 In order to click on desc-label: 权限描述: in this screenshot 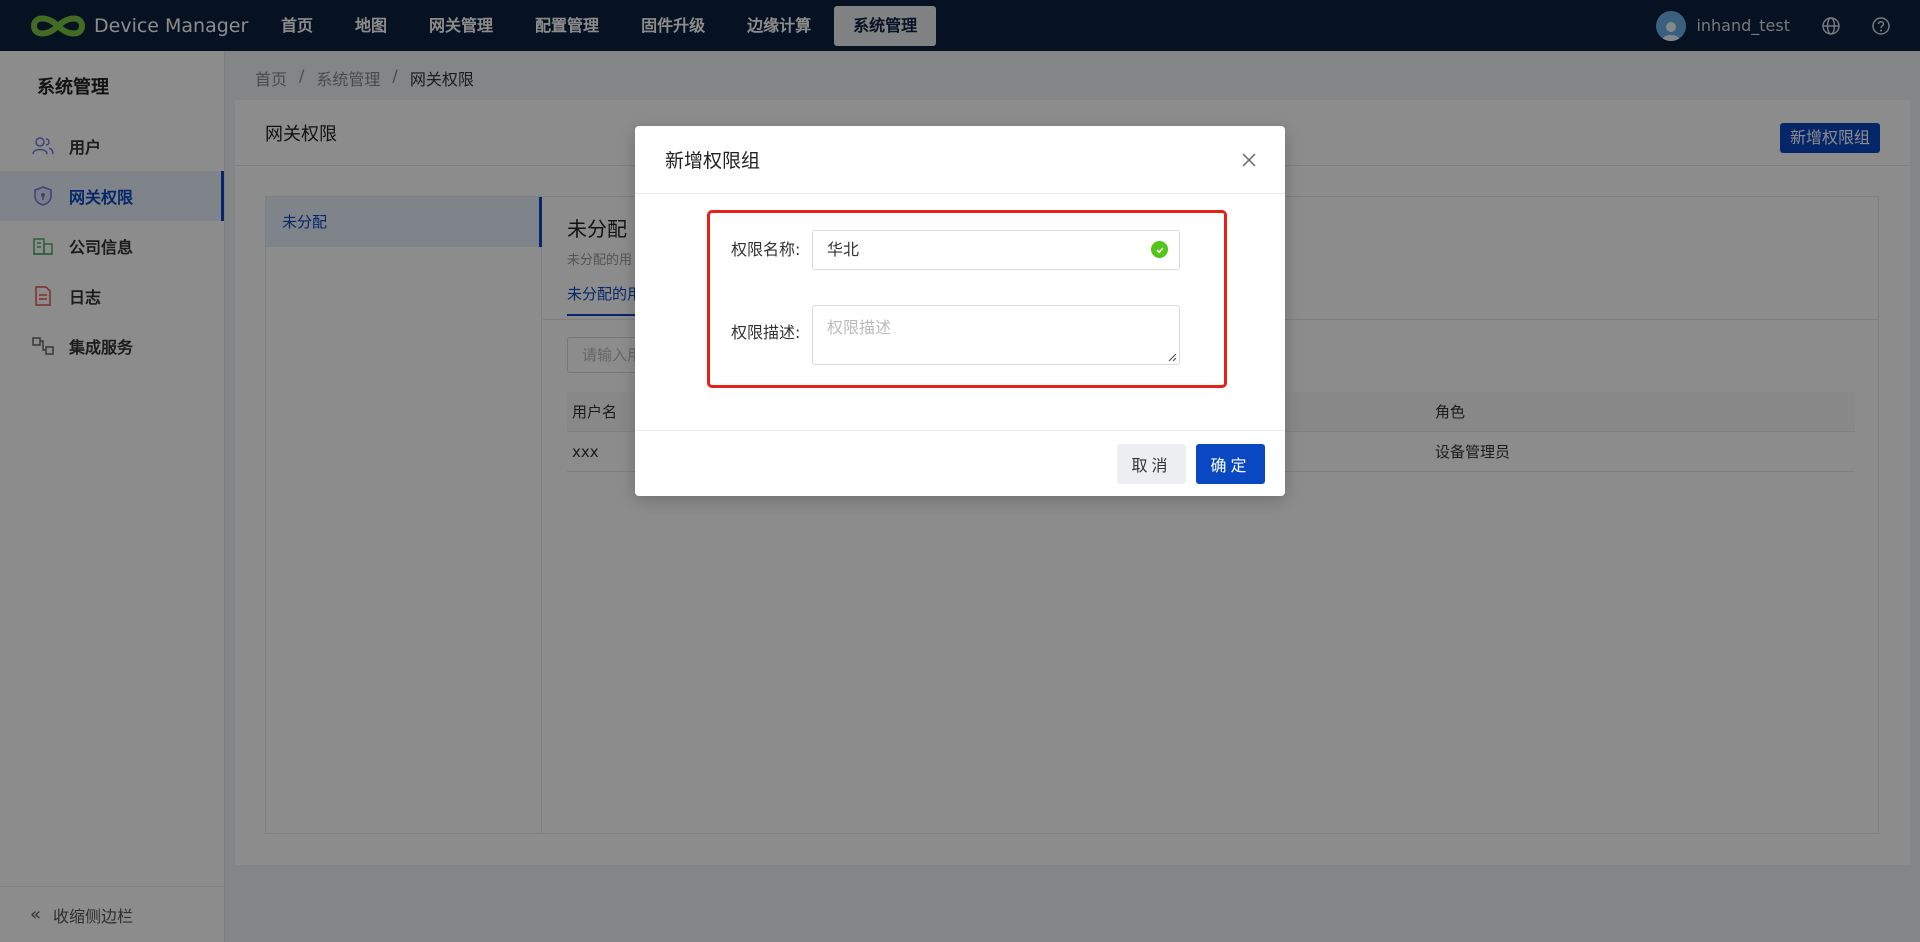, I will do `click(766, 332)`.